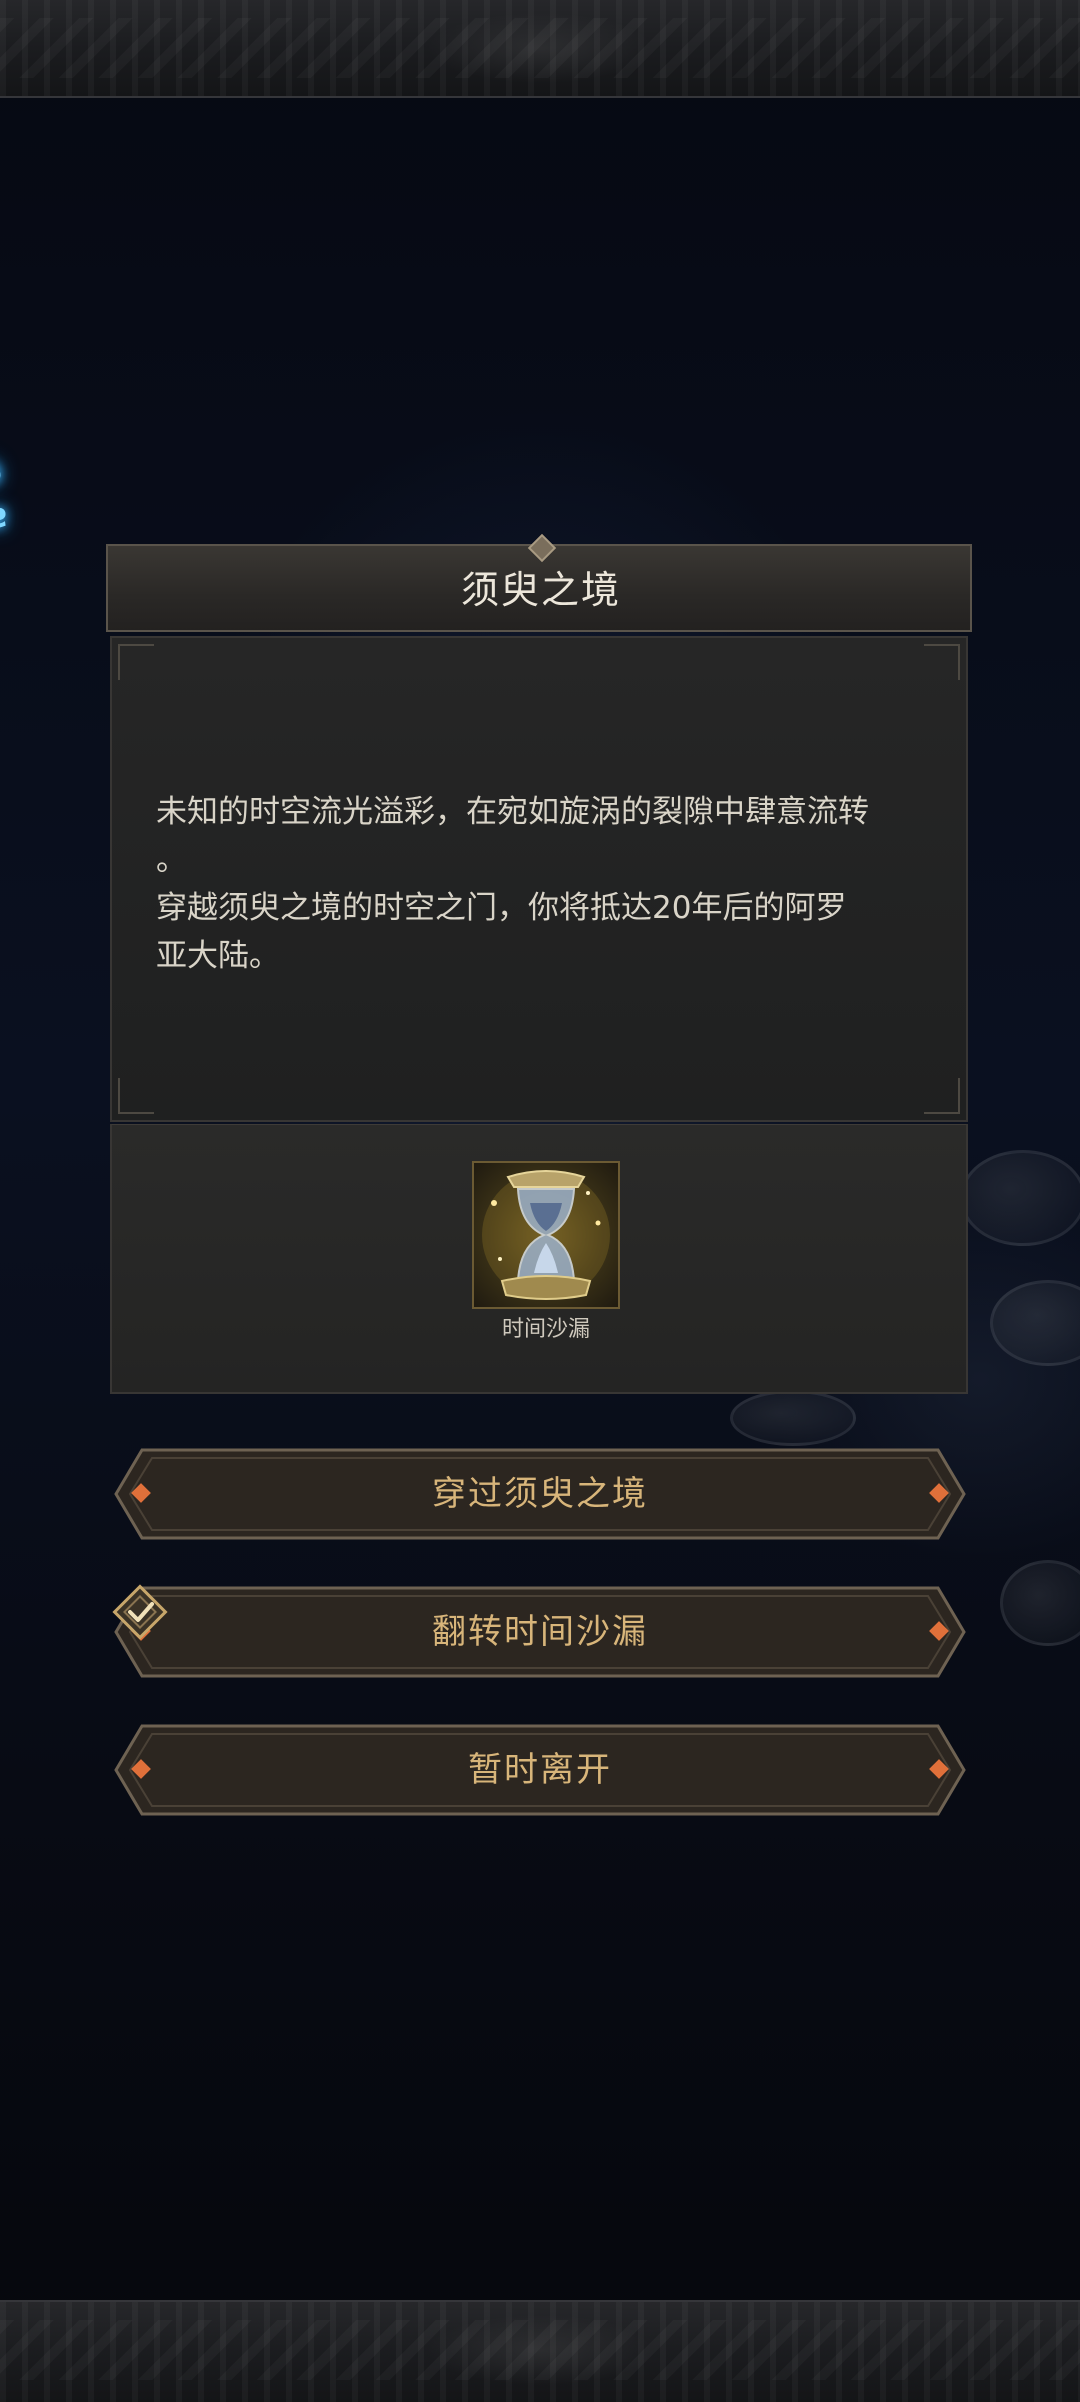 The width and height of the screenshot is (1080, 2402). What do you see at coordinates (540, 590) in the screenshot?
I see `dialog-title: 须臾之境` at bounding box center [540, 590].